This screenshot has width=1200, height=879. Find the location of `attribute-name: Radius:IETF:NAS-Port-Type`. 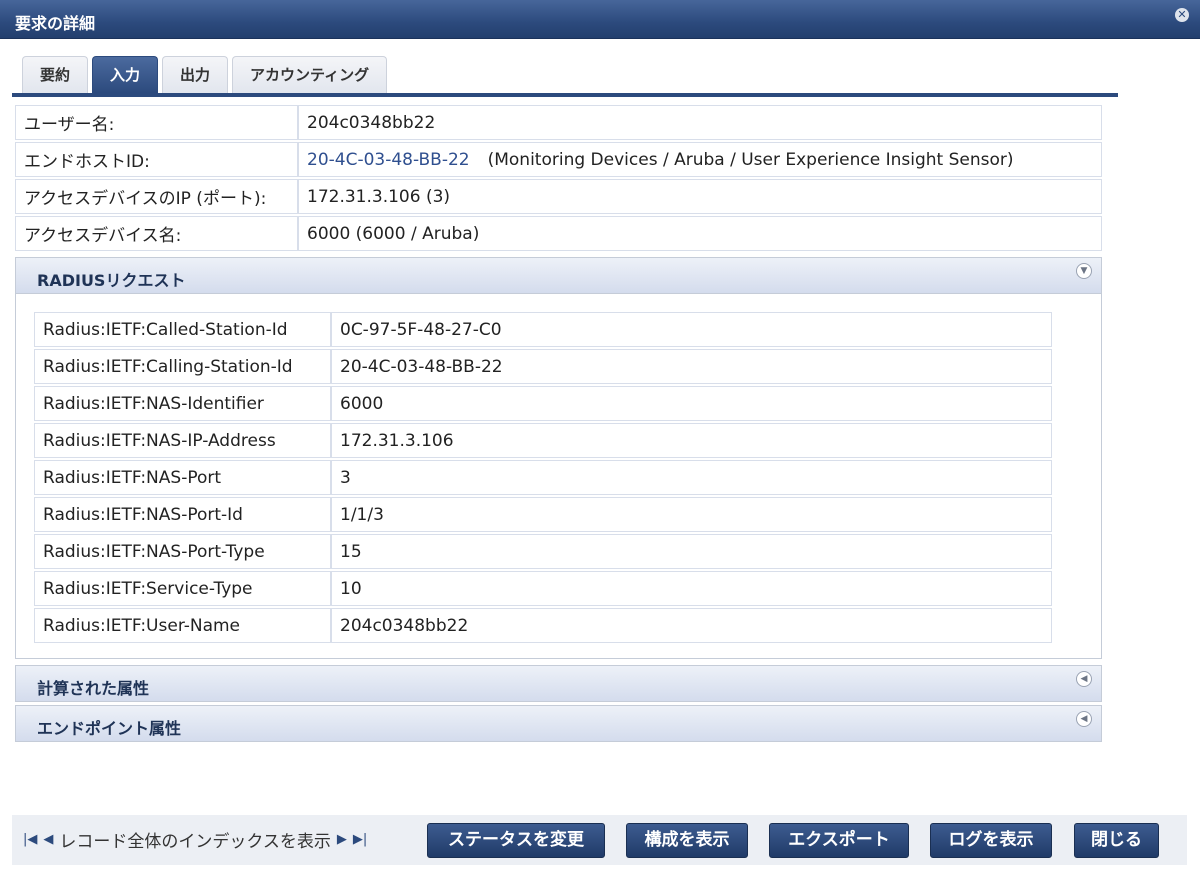

attribute-name: Radius:IETF:NAS-Port-Type is located at coordinates (182, 551).